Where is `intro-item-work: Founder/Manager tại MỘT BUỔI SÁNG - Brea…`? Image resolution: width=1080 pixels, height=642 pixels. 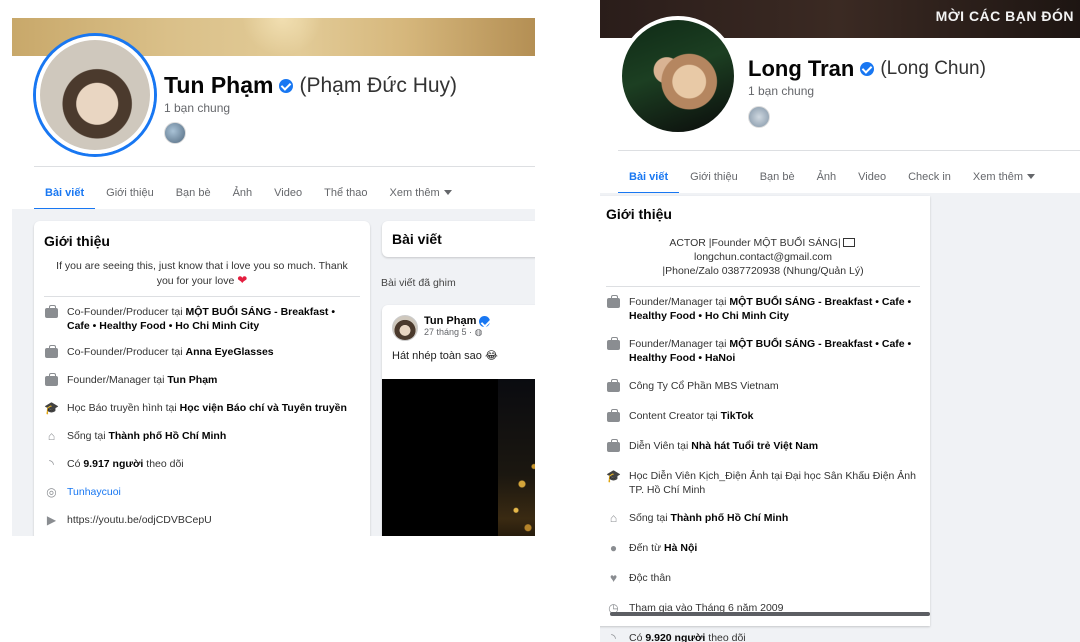 intro-item-work: Founder/Manager tại MỘT BUỔI SÁNG - Brea… is located at coordinates (763, 351).